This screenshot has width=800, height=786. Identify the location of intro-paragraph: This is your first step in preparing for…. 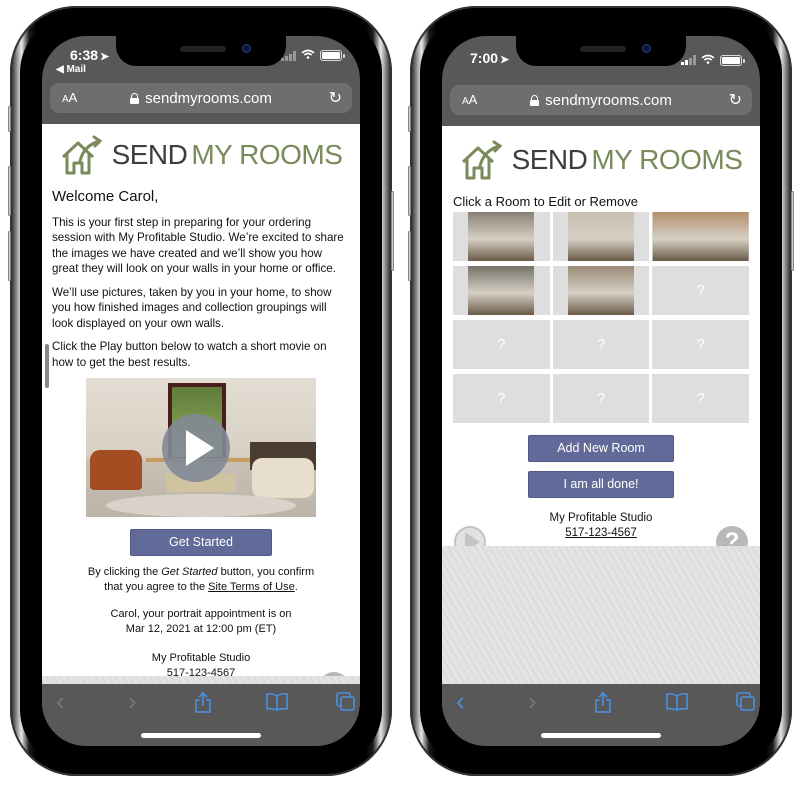
(198, 245).